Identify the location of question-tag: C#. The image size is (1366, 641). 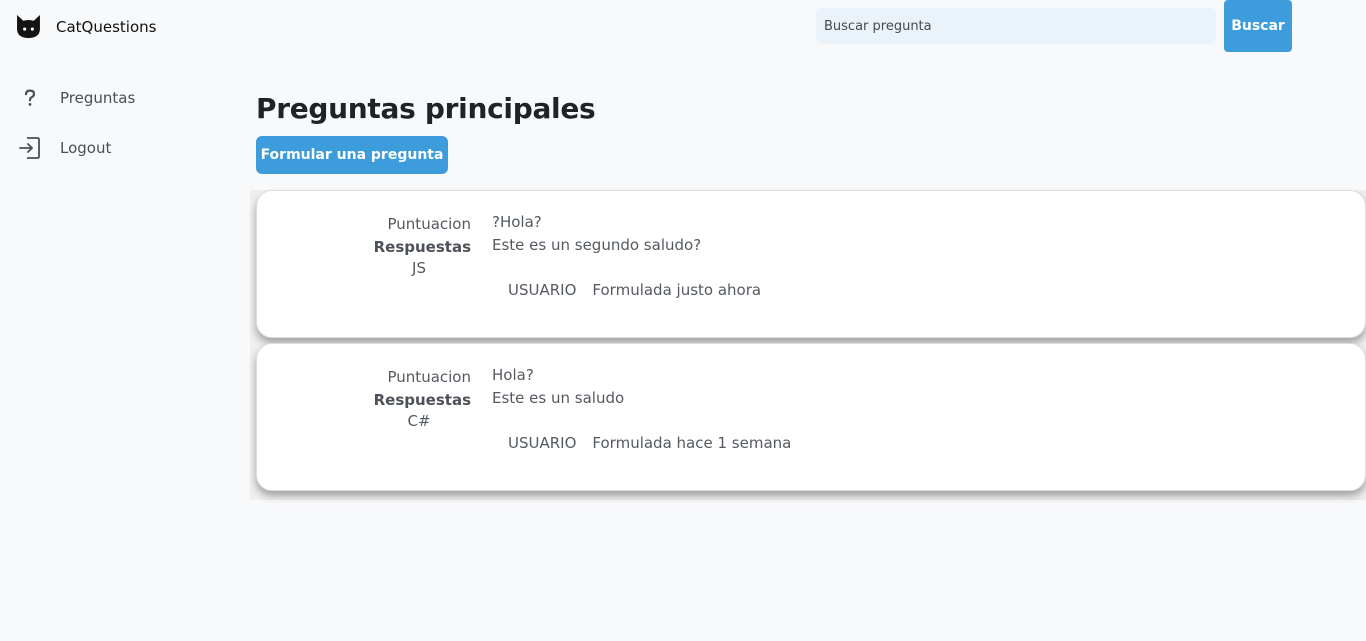
(419, 421).